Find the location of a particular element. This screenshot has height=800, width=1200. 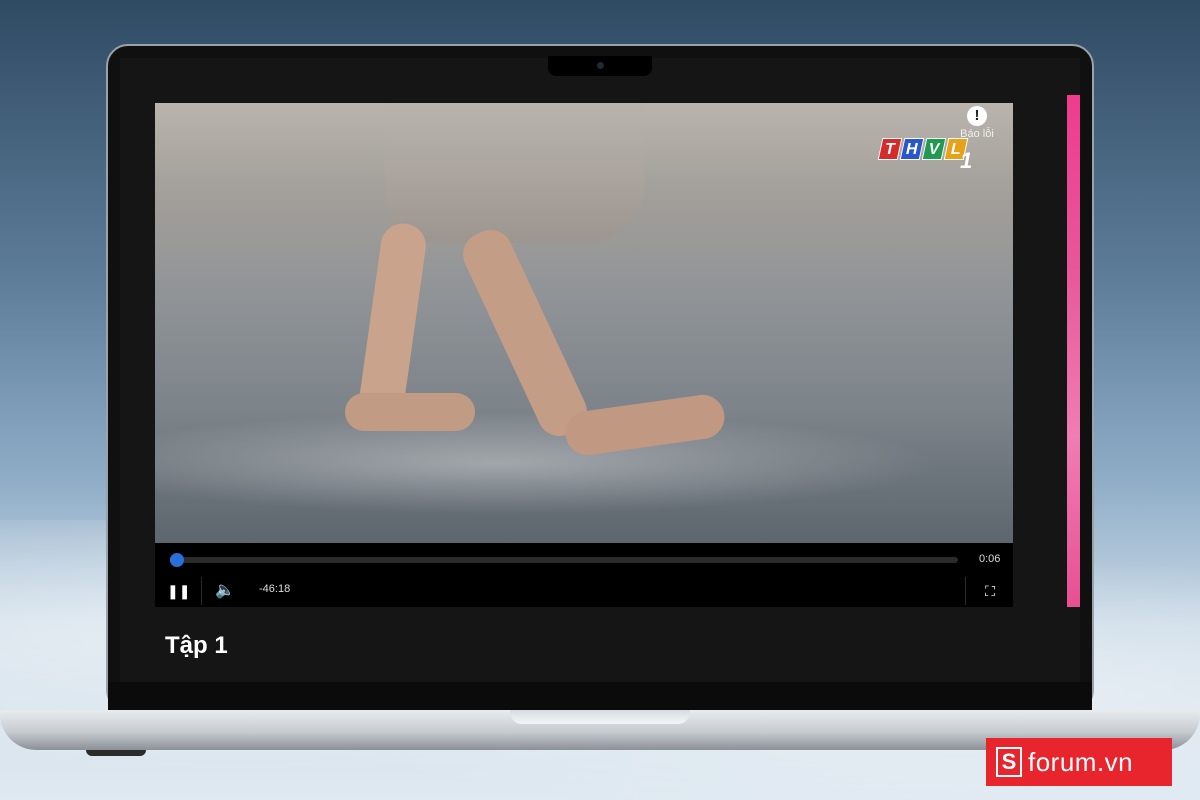

player-controls: 0:06 ❚❚ 🔈 -46:18 ⛶ is located at coordinates (584, 575).